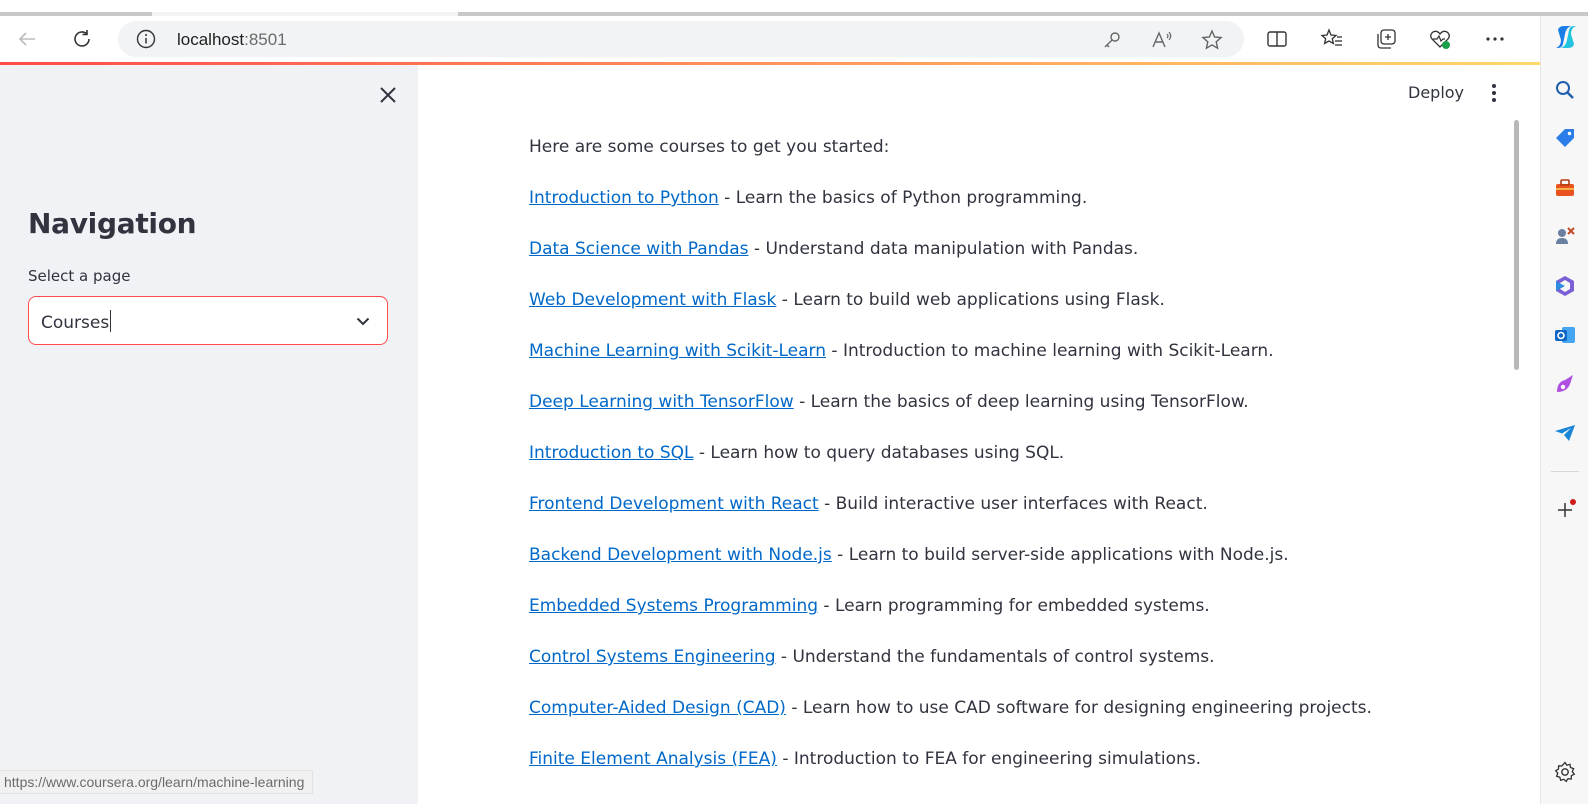 This screenshot has width=1588, height=804. Describe the element at coordinates (1494, 93) in the screenshot. I see `main-menu-icon` at that location.